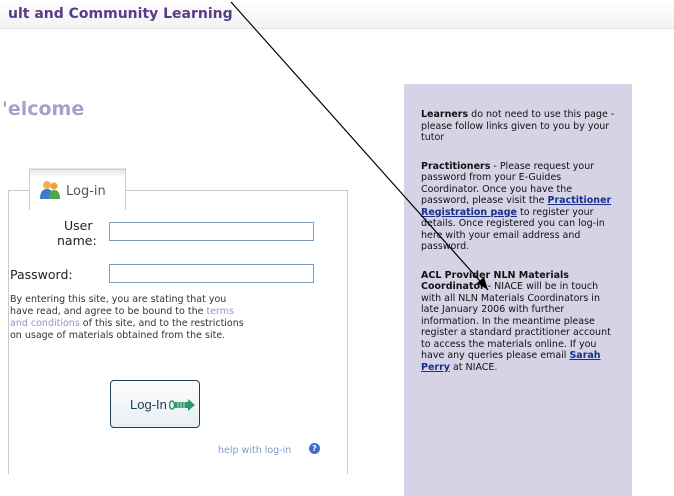 This screenshot has height=496, width=674. I want to click on password-label: Password:, so click(41, 274).